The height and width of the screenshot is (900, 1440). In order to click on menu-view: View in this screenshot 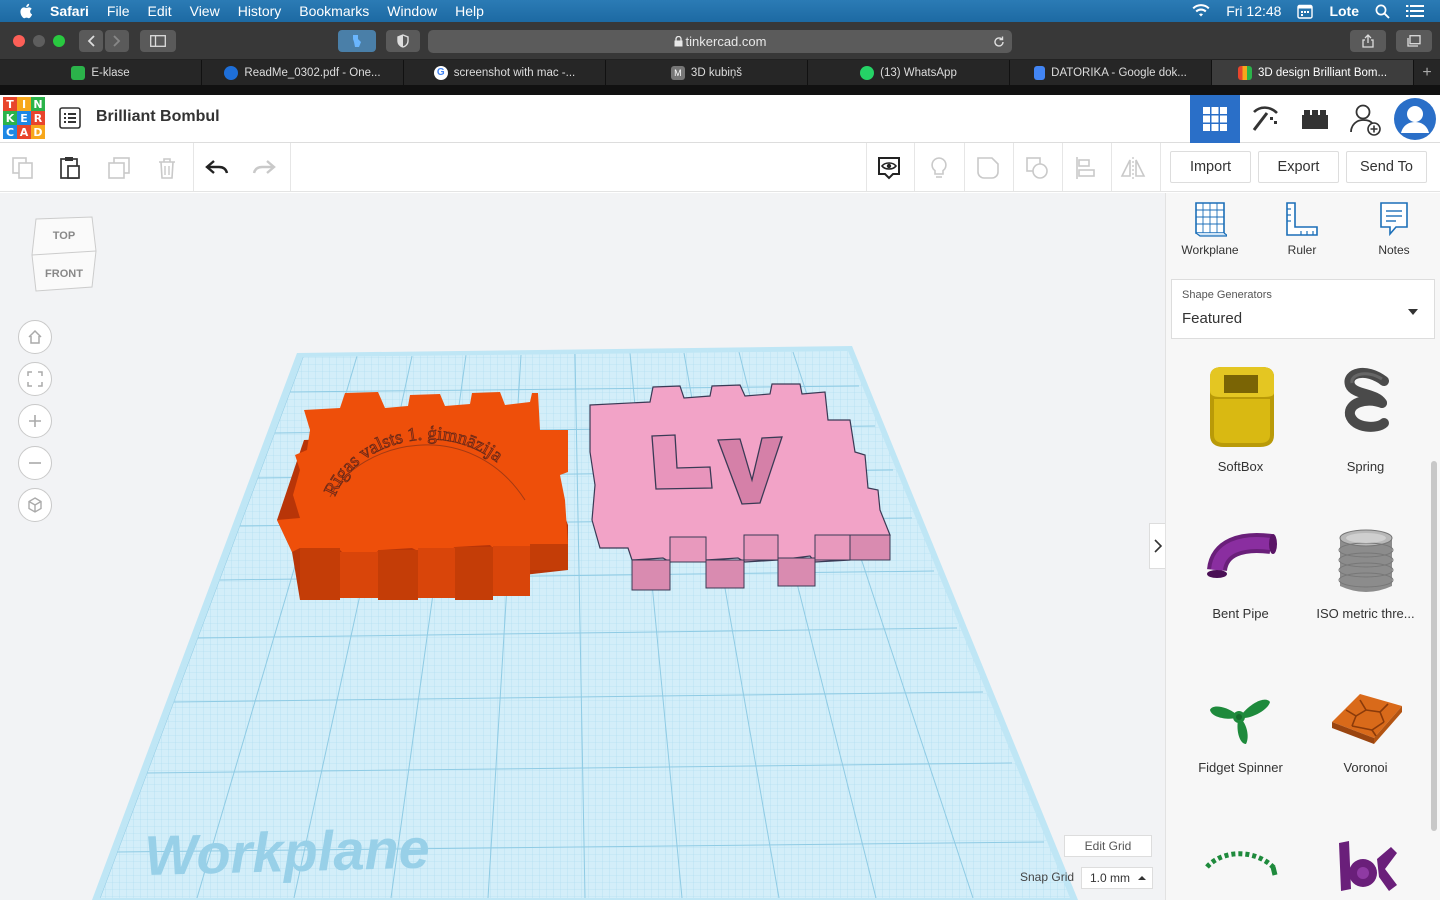, I will do `click(205, 11)`.